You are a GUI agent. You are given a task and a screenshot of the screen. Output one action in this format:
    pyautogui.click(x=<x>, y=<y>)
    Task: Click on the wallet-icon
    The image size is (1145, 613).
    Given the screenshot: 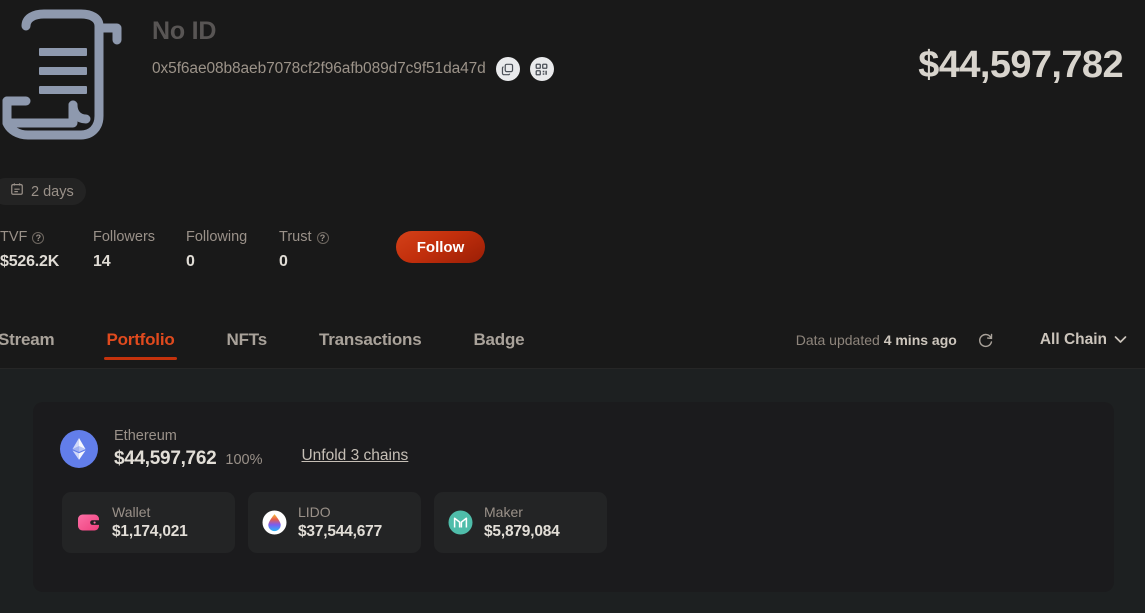 What is the action you would take?
    pyautogui.click(x=88, y=522)
    